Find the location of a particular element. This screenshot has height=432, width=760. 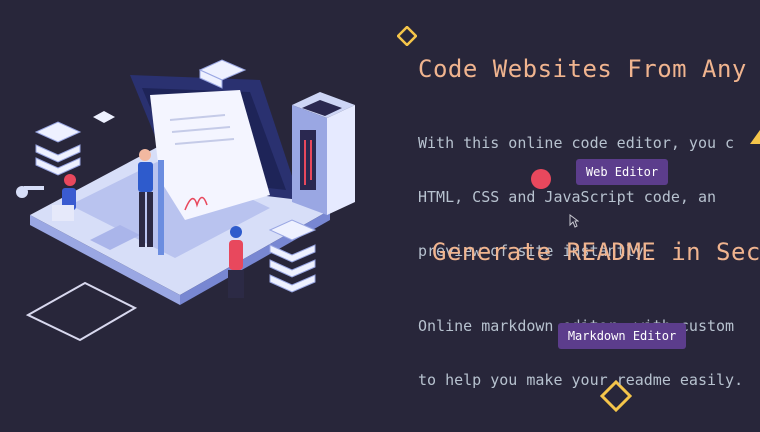

web-editor-button: Web Editor is located at coordinates (622, 172).